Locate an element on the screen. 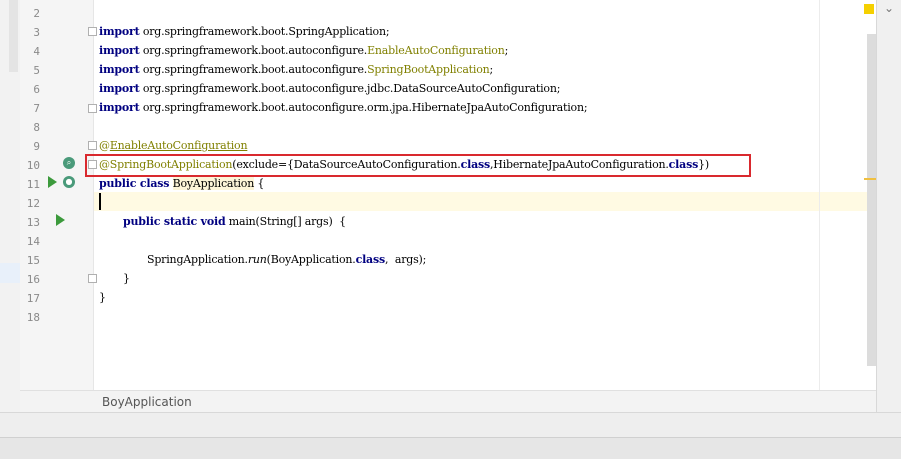  breadcrumb: BoyApplication is located at coordinates (147, 402).